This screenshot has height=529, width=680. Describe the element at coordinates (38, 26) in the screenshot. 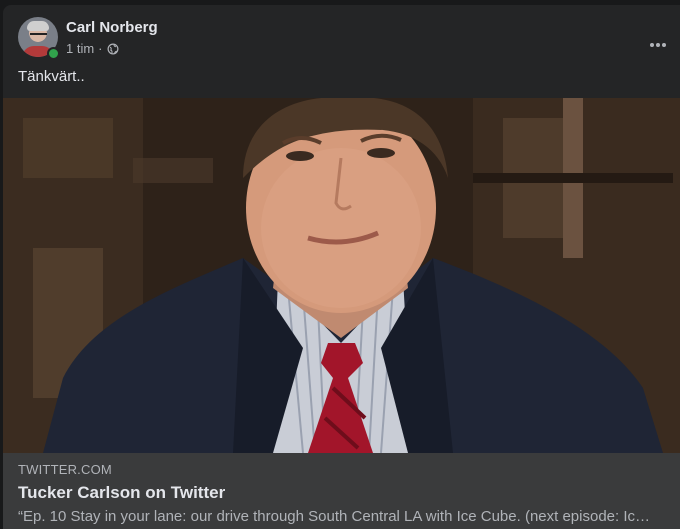

I see `avatar-hair` at that location.